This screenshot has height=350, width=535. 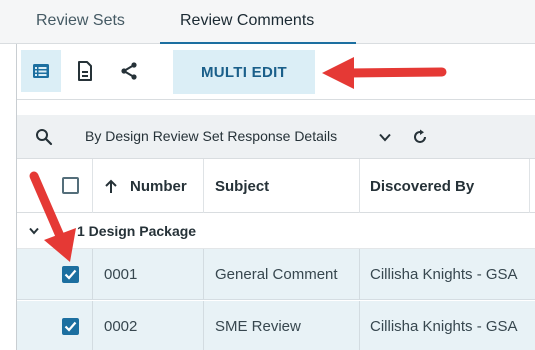 I want to click on annotation-arrow-down, so click(x=52, y=216).